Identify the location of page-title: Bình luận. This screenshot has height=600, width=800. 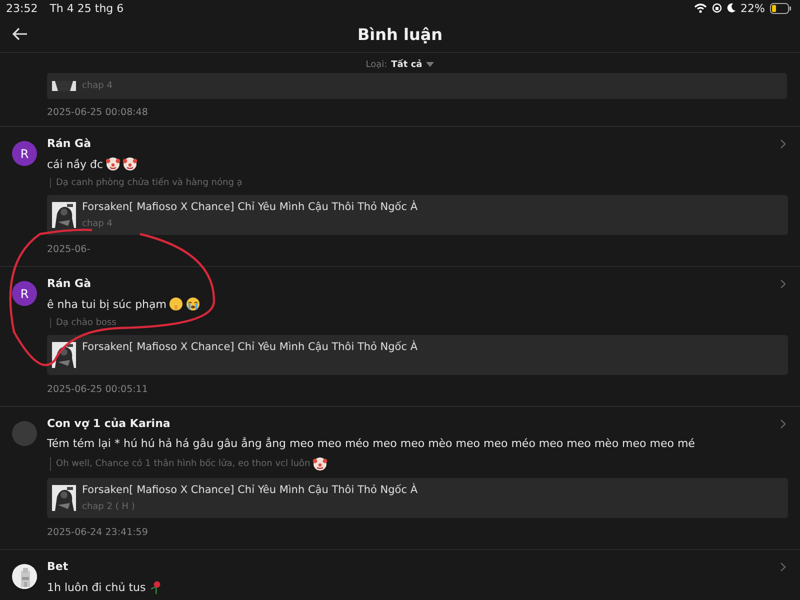
(400, 34).